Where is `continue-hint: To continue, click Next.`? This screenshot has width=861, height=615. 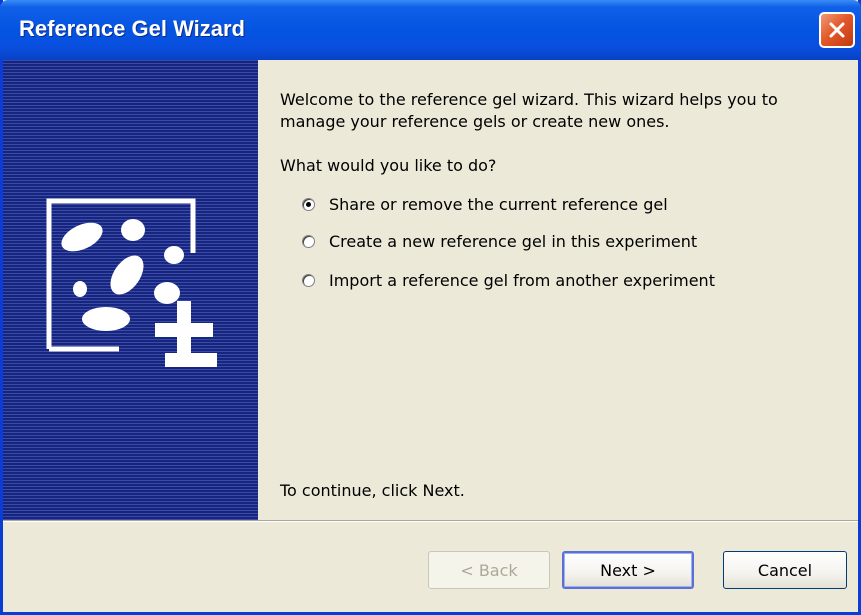 continue-hint: To continue, click Next. is located at coordinates (372, 490).